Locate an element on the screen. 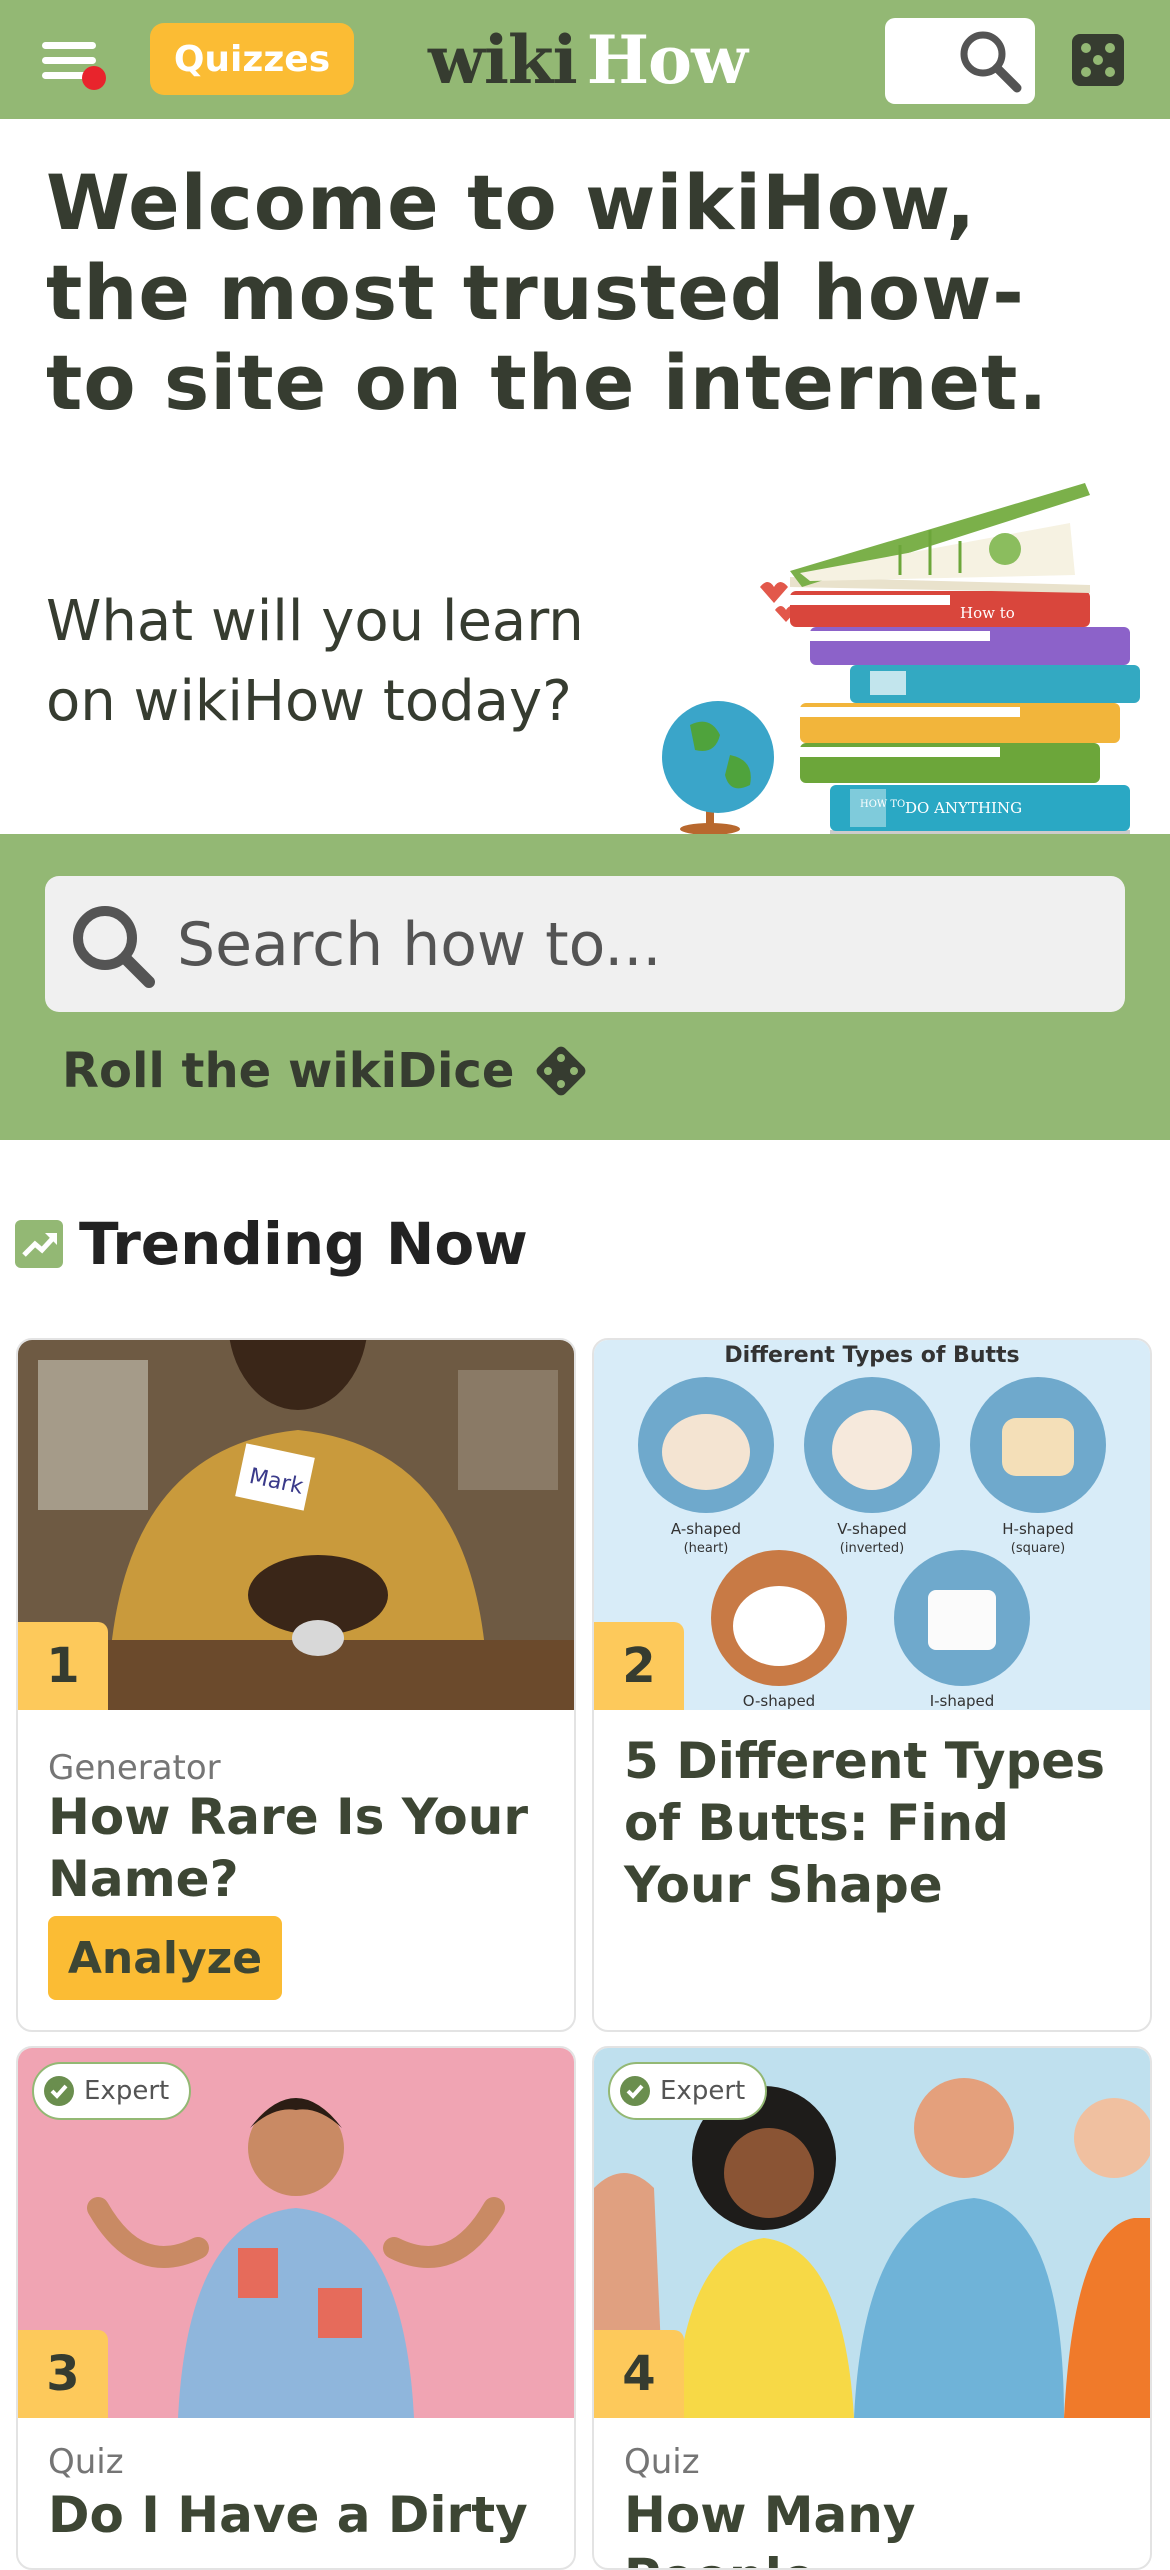 The height and width of the screenshot is (2570, 1170). logo-wiki-text: wiki is located at coordinates (503, 60).